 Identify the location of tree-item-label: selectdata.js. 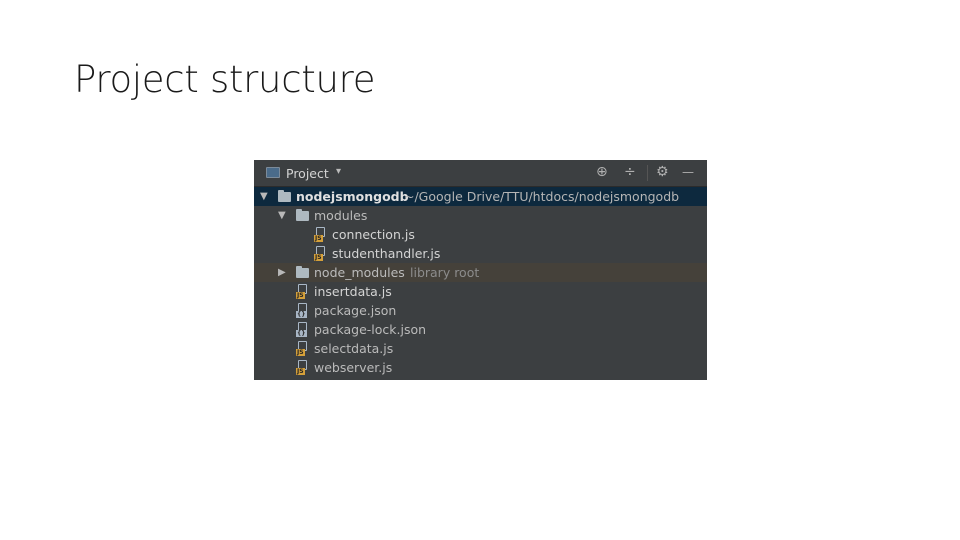
(354, 348).